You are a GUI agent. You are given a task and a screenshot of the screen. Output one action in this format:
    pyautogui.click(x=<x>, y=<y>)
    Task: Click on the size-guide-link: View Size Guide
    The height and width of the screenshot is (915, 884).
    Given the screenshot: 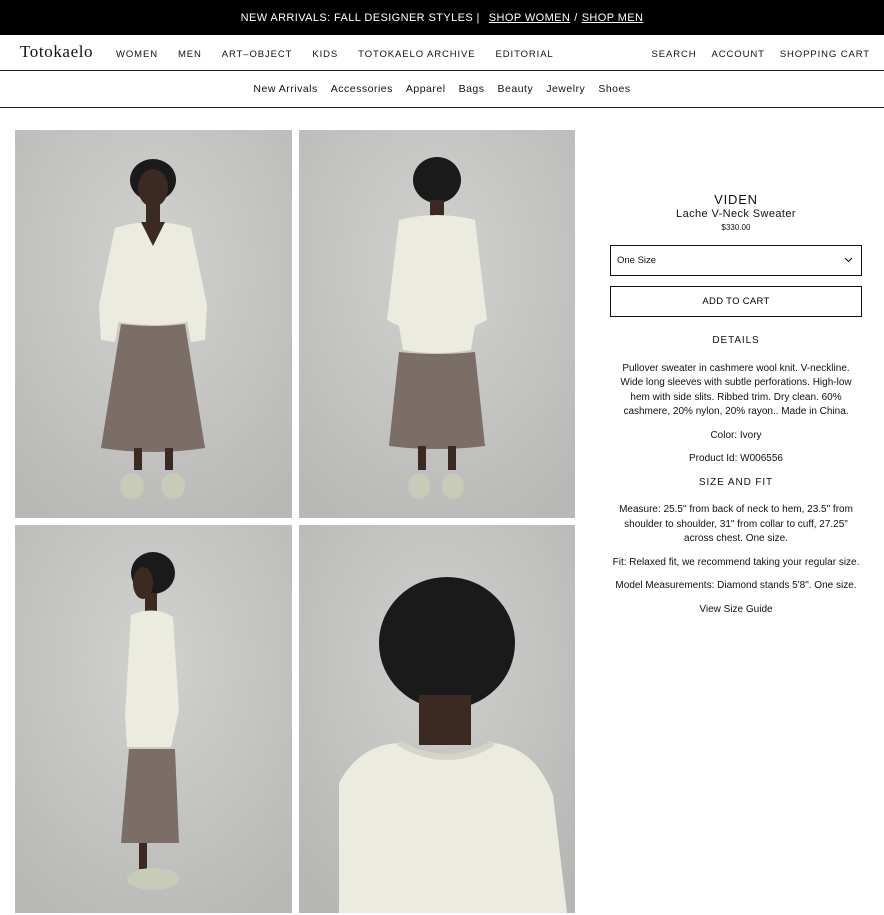 What is the action you would take?
    pyautogui.click(x=736, y=610)
    